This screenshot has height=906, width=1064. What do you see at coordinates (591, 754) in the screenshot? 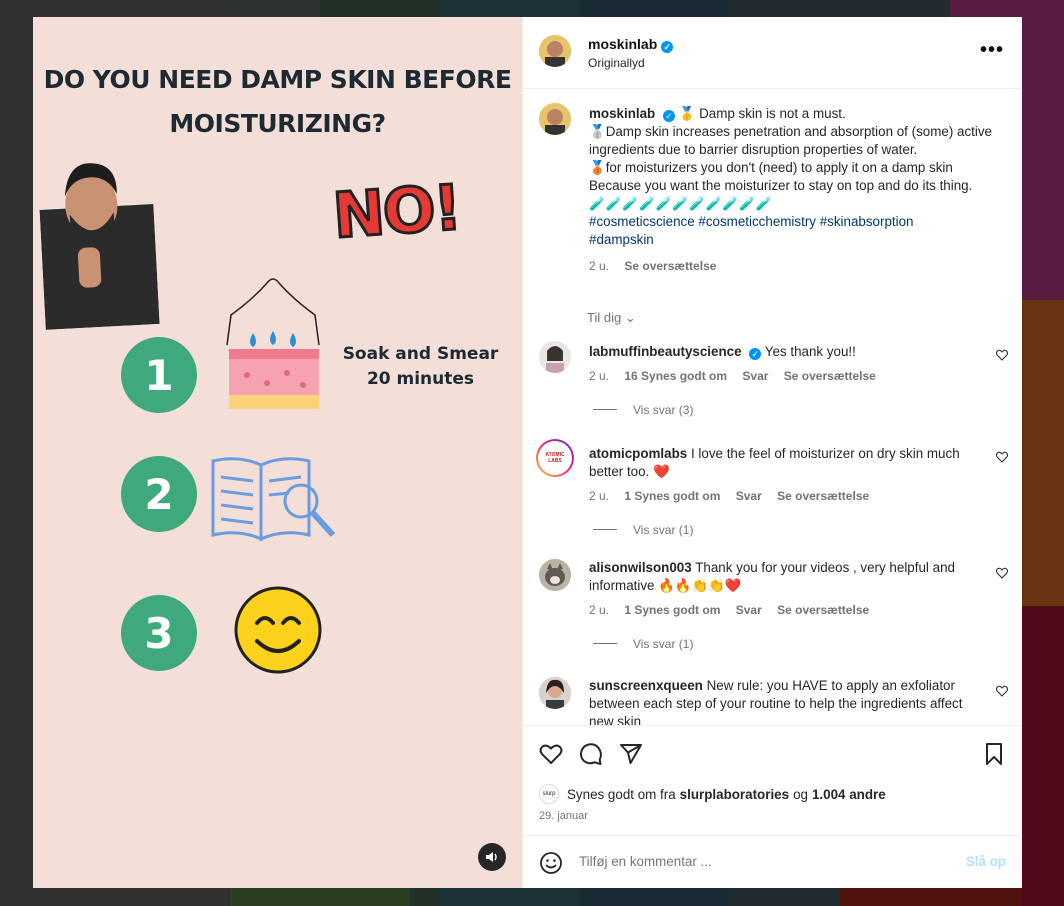
I see `comment-bubble-icon` at bounding box center [591, 754].